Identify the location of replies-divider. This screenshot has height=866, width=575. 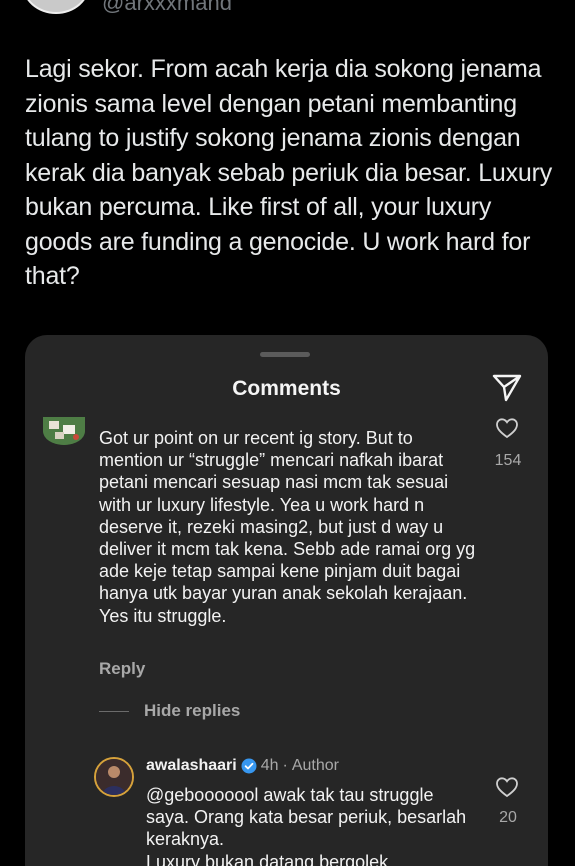
(114, 711).